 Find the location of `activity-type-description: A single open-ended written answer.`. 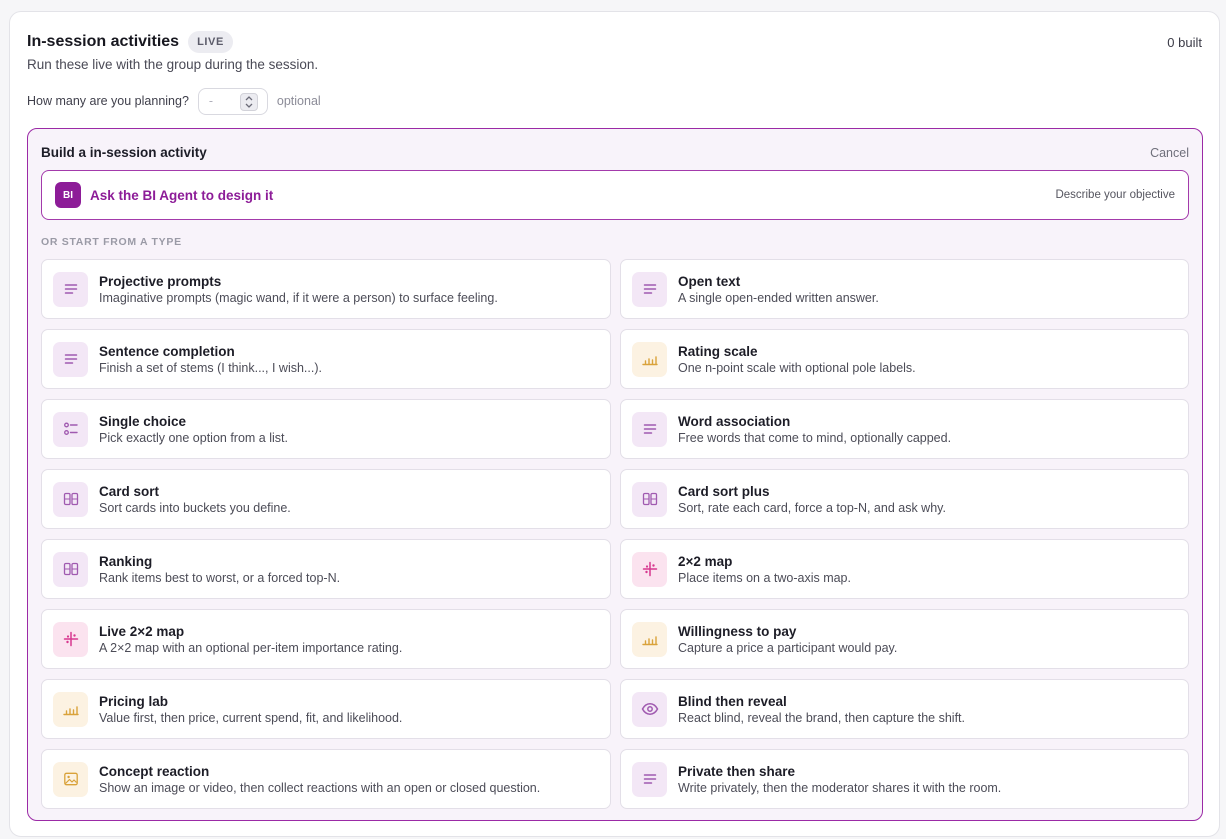

activity-type-description: A single open-ended written answer. is located at coordinates (778, 297).